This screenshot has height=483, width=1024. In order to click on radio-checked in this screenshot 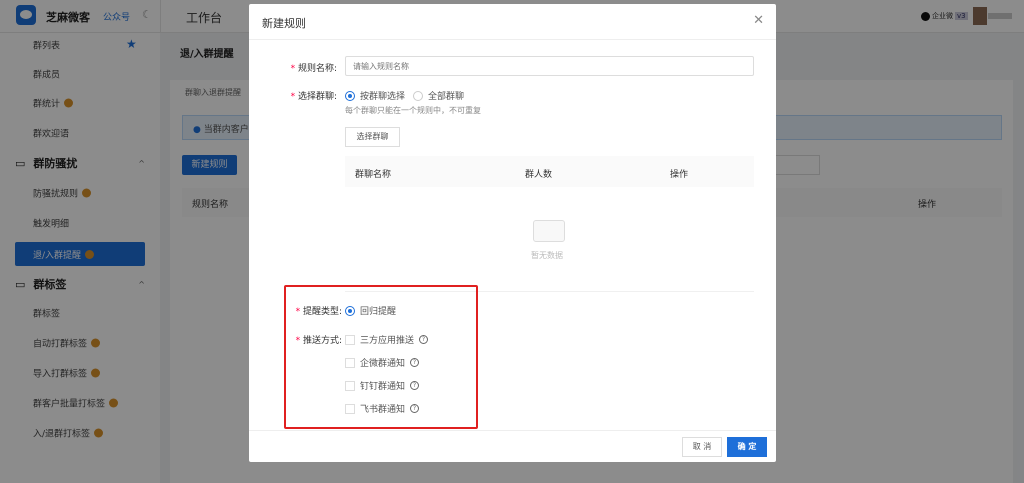, I will do `click(350, 95)`.